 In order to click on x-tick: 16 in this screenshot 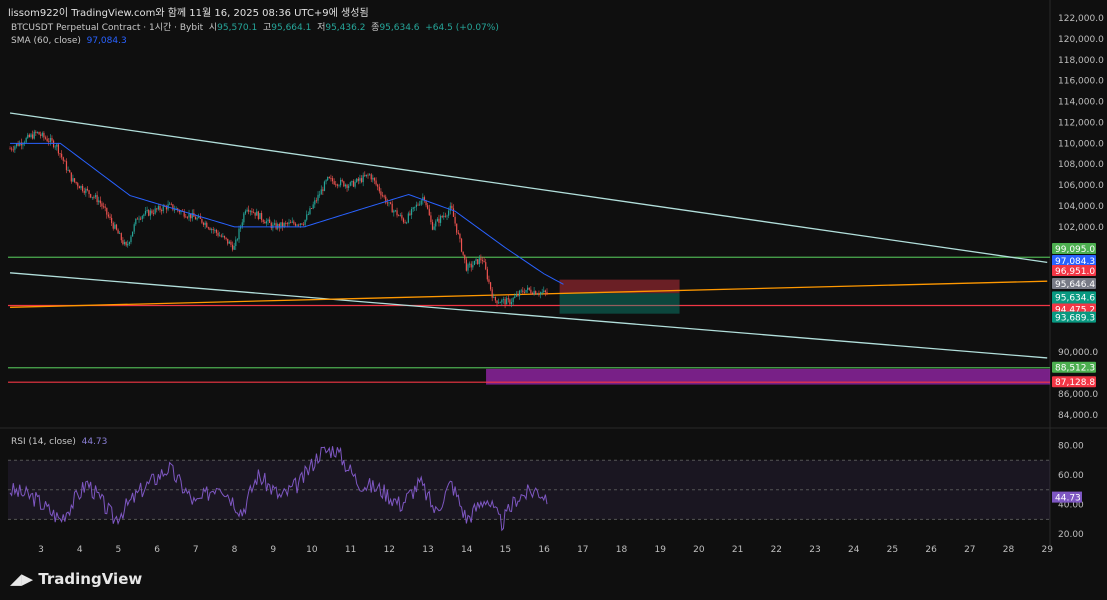, I will do `click(544, 550)`.